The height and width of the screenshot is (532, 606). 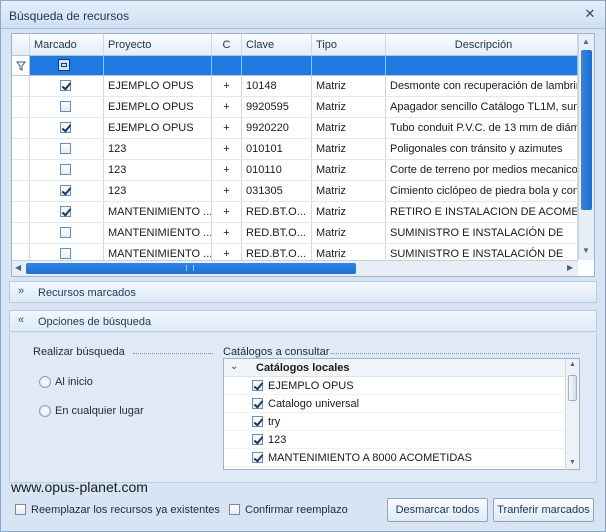 What do you see at coordinates (482, 65) in the screenshot?
I see `filter-descripcion` at bounding box center [482, 65].